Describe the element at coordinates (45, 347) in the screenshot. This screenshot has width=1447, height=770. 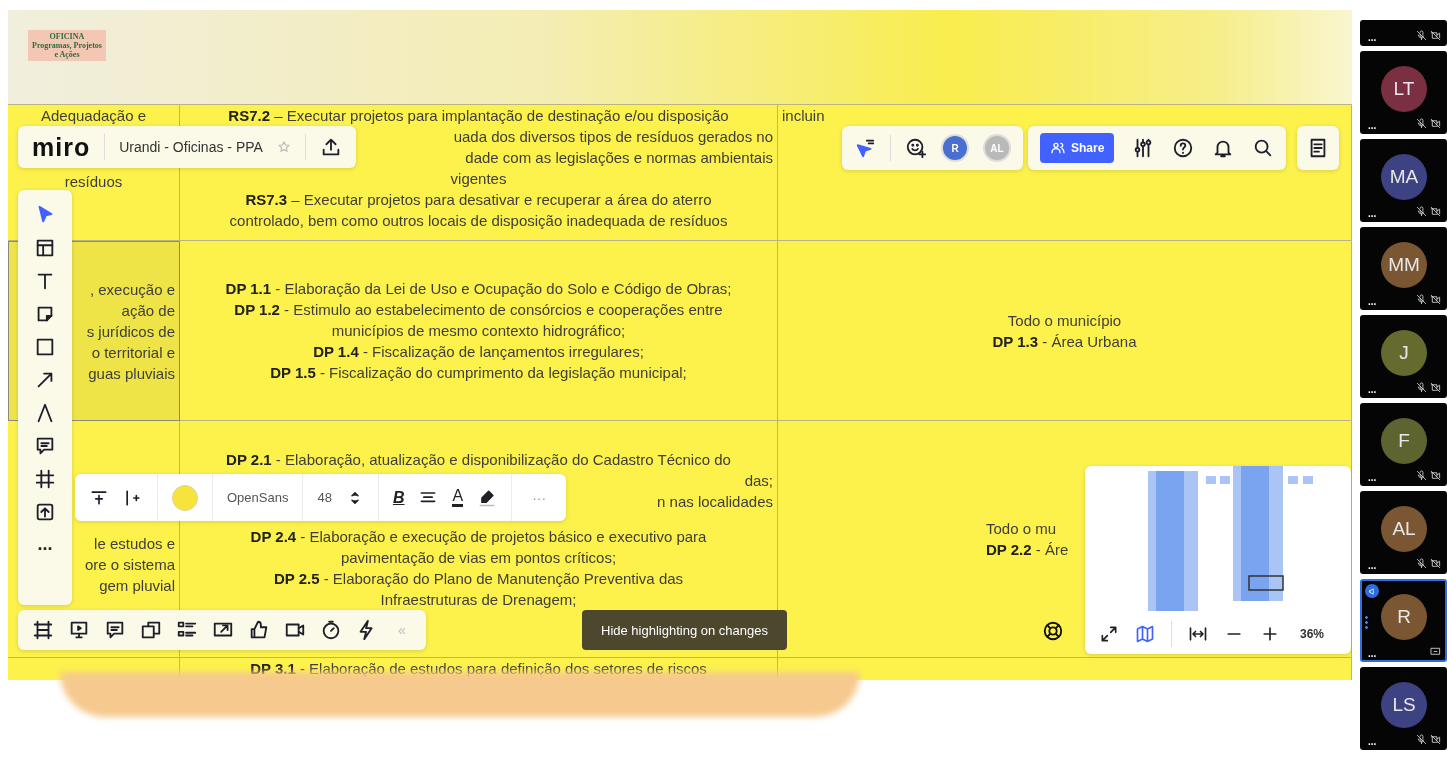
I see `square-icon` at that location.